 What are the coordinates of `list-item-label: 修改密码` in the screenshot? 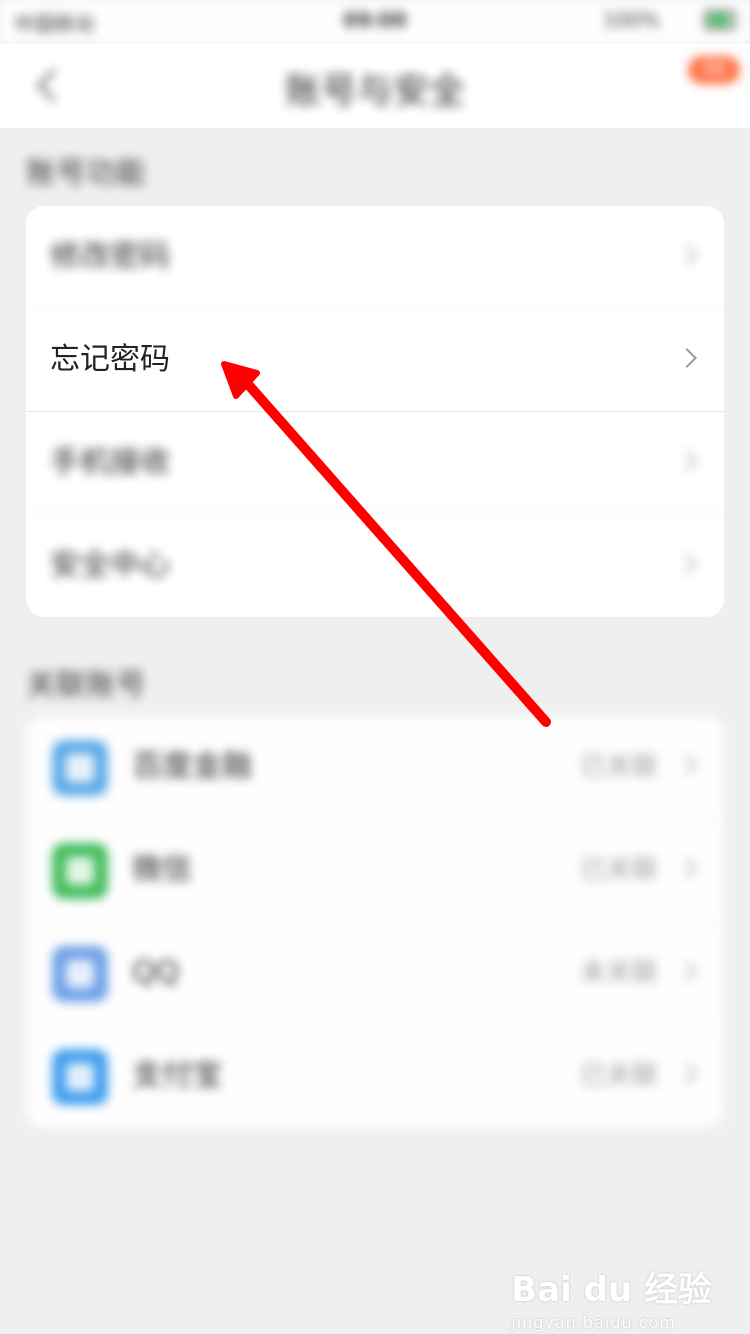 It's located at (110, 256).